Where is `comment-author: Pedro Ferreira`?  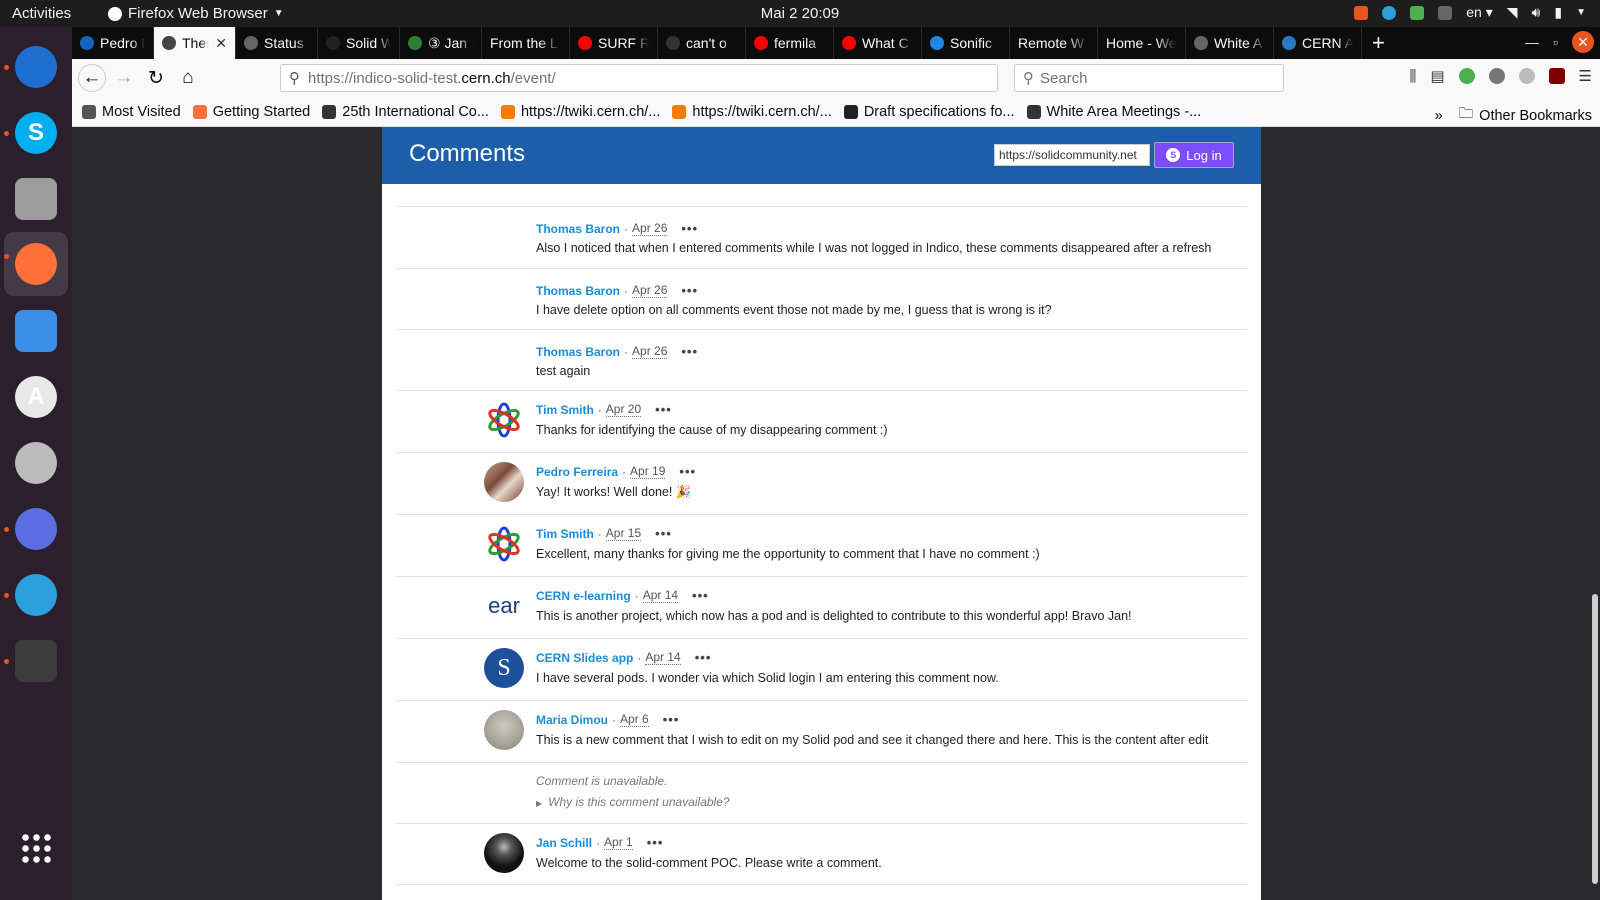 comment-author: Pedro Ferreira is located at coordinates (577, 472).